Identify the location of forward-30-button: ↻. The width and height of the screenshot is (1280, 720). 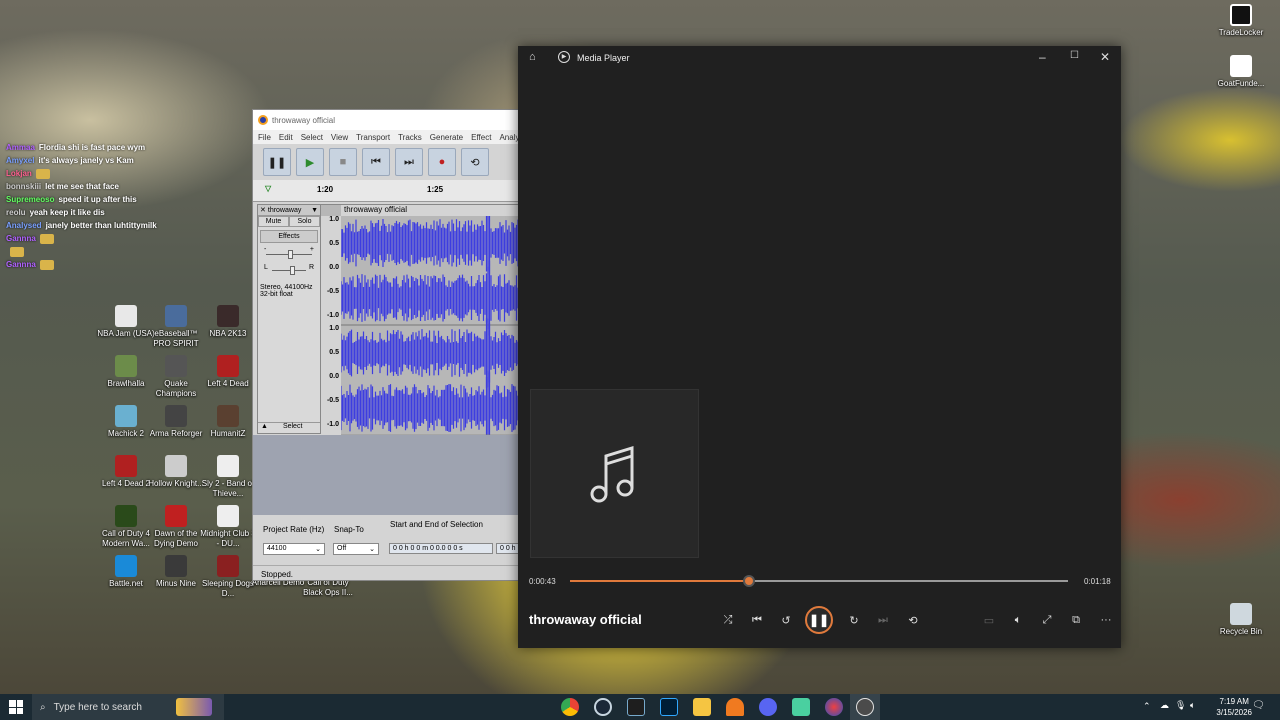
(854, 620).